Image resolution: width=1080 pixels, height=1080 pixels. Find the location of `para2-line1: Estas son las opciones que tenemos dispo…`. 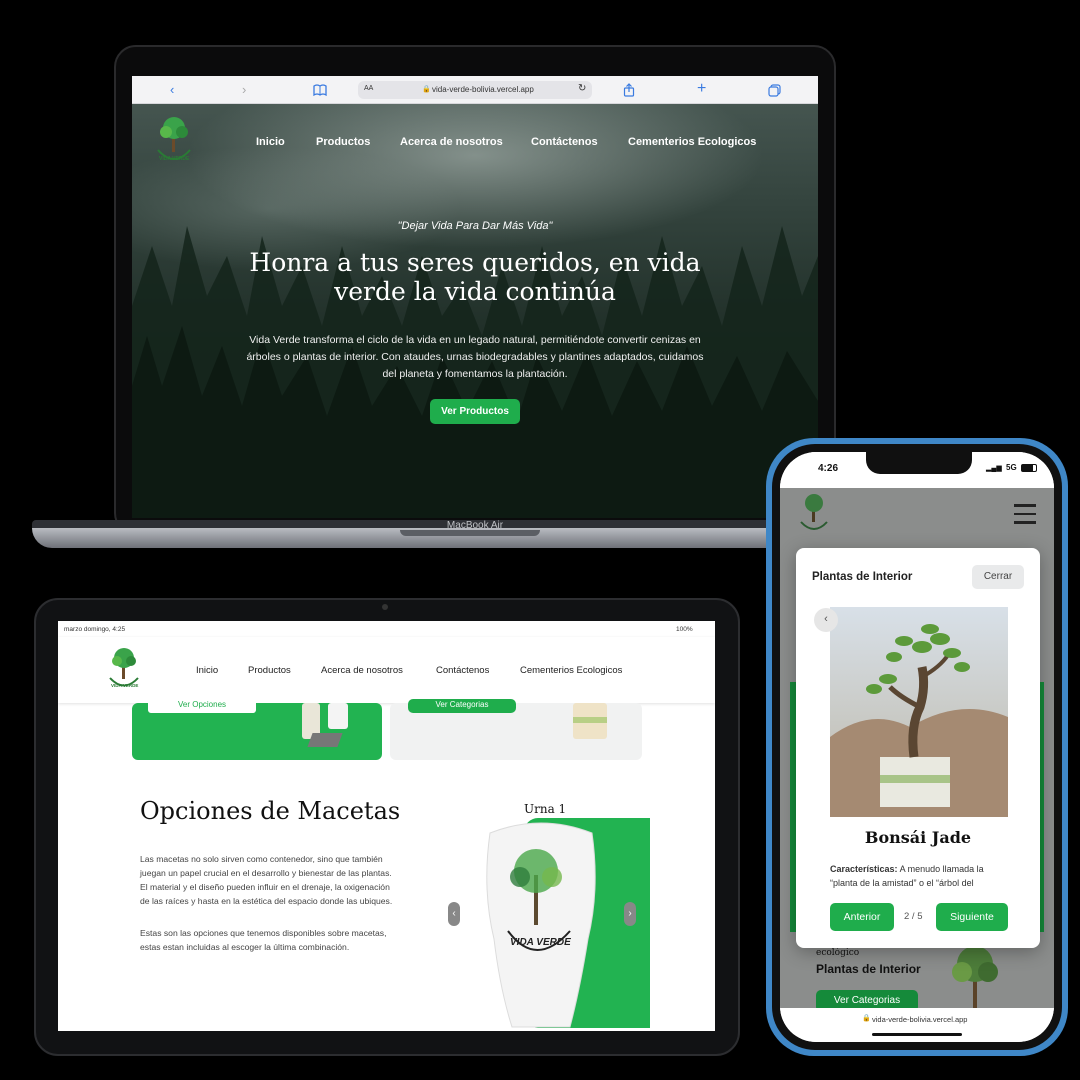

para2-line1: Estas son las opciones que tenemos dispo… is located at coordinates (263, 933).